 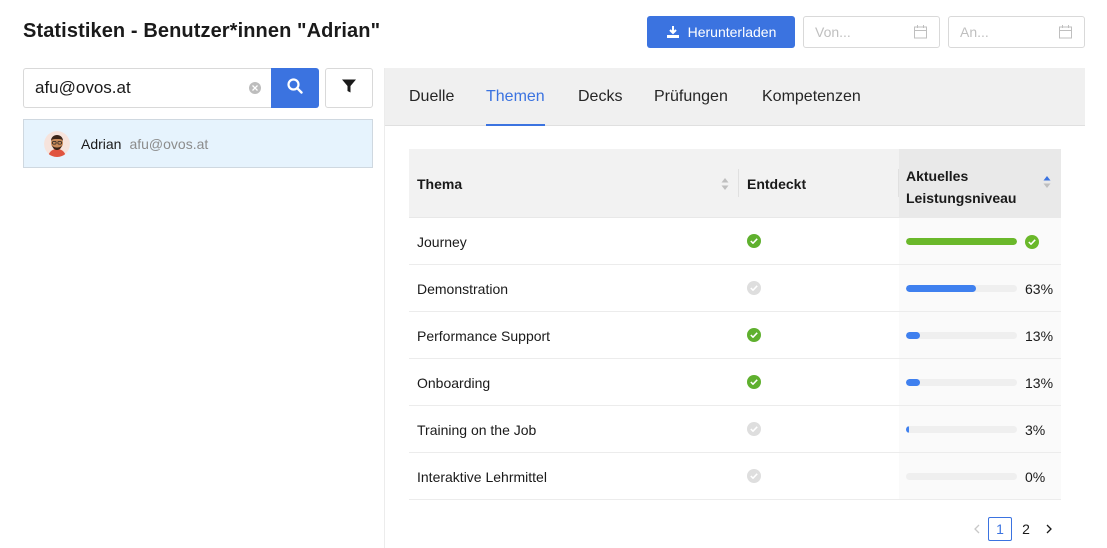 I want to click on topic-name: Training on the Job, so click(x=477, y=430).